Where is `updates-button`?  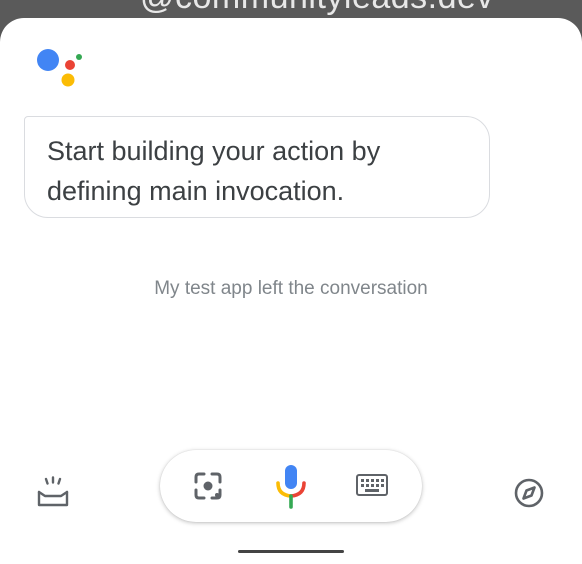 updates-button is located at coordinates (53, 493).